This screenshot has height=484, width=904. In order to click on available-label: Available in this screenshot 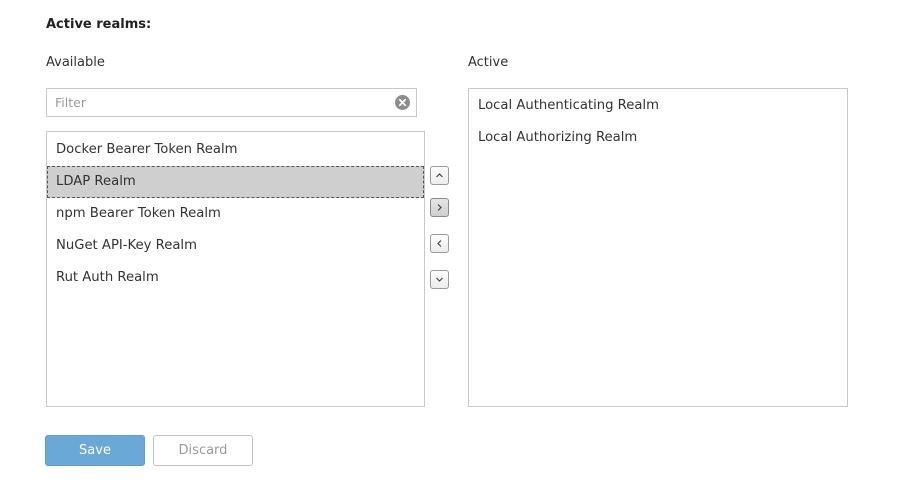, I will do `click(75, 62)`.